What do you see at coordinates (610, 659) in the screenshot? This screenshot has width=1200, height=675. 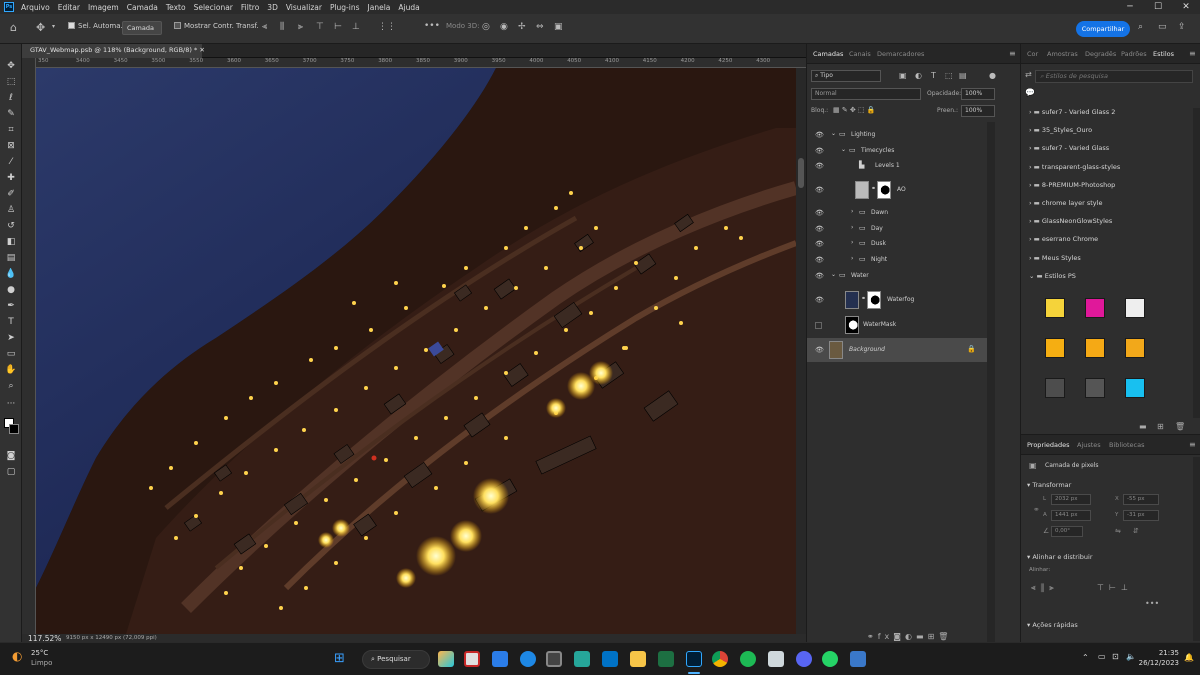 I see `outlook-app-icon` at bounding box center [610, 659].